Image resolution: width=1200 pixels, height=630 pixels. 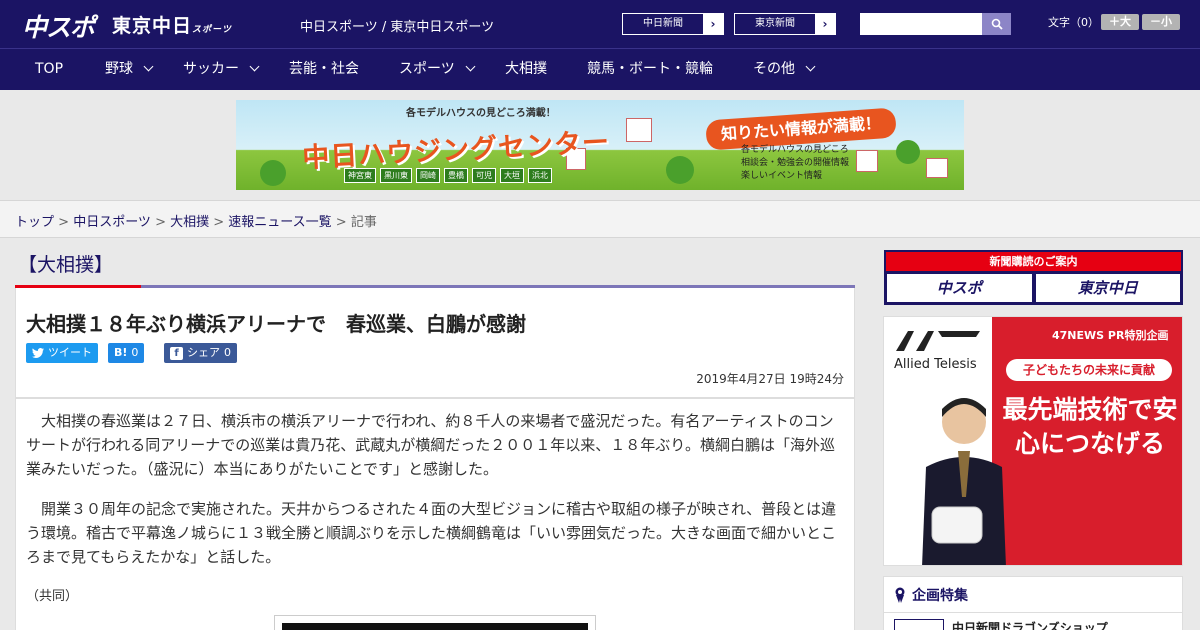 I want to click on chunichi-shimbun-label: 中日新聞, so click(x=663, y=23).